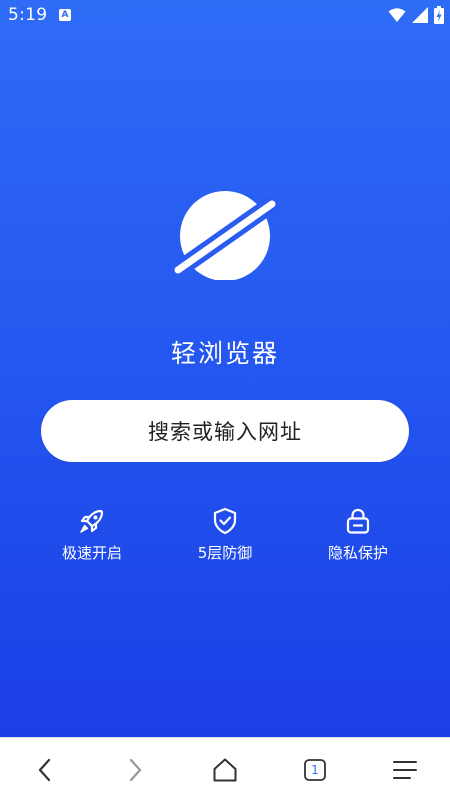  I want to click on feature-fast-start: 极速开启, so click(92, 534).